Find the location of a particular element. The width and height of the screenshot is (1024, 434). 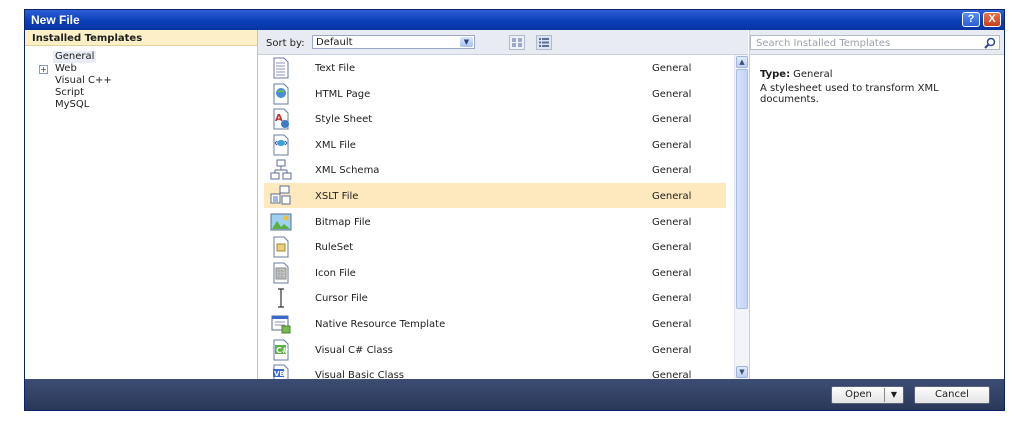

open-dropdown-icon: ▼ is located at coordinates (893, 395).